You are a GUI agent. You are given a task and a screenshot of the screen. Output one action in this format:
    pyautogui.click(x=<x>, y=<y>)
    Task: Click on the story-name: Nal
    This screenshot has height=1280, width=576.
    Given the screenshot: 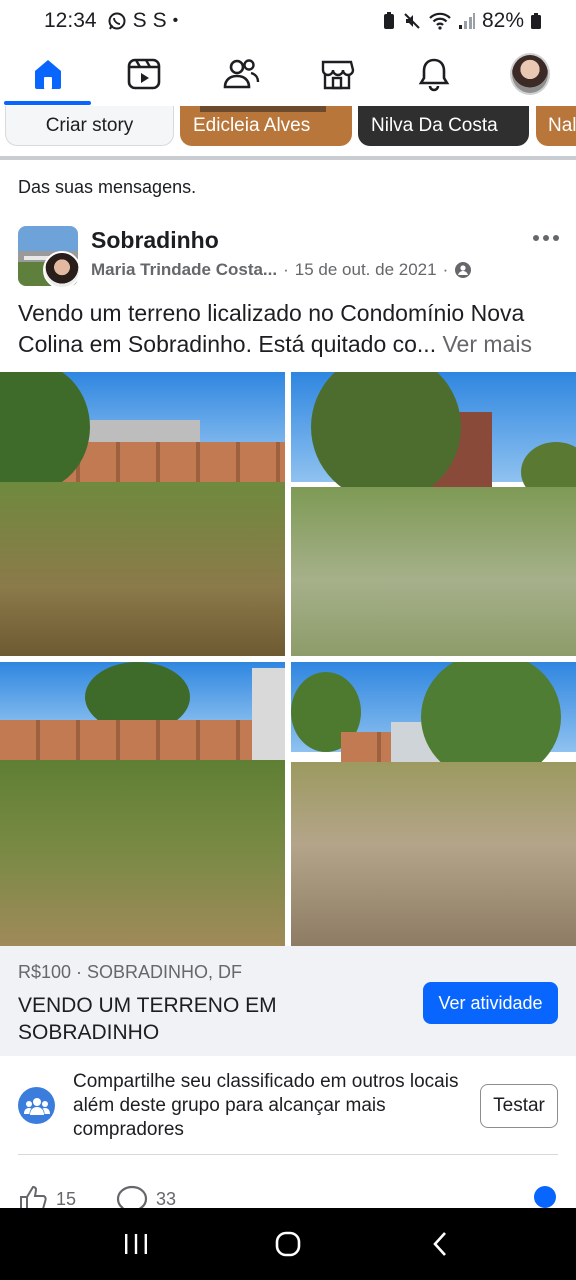 What is the action you would take?
    pyautogui.click(x=562, y=125)
    